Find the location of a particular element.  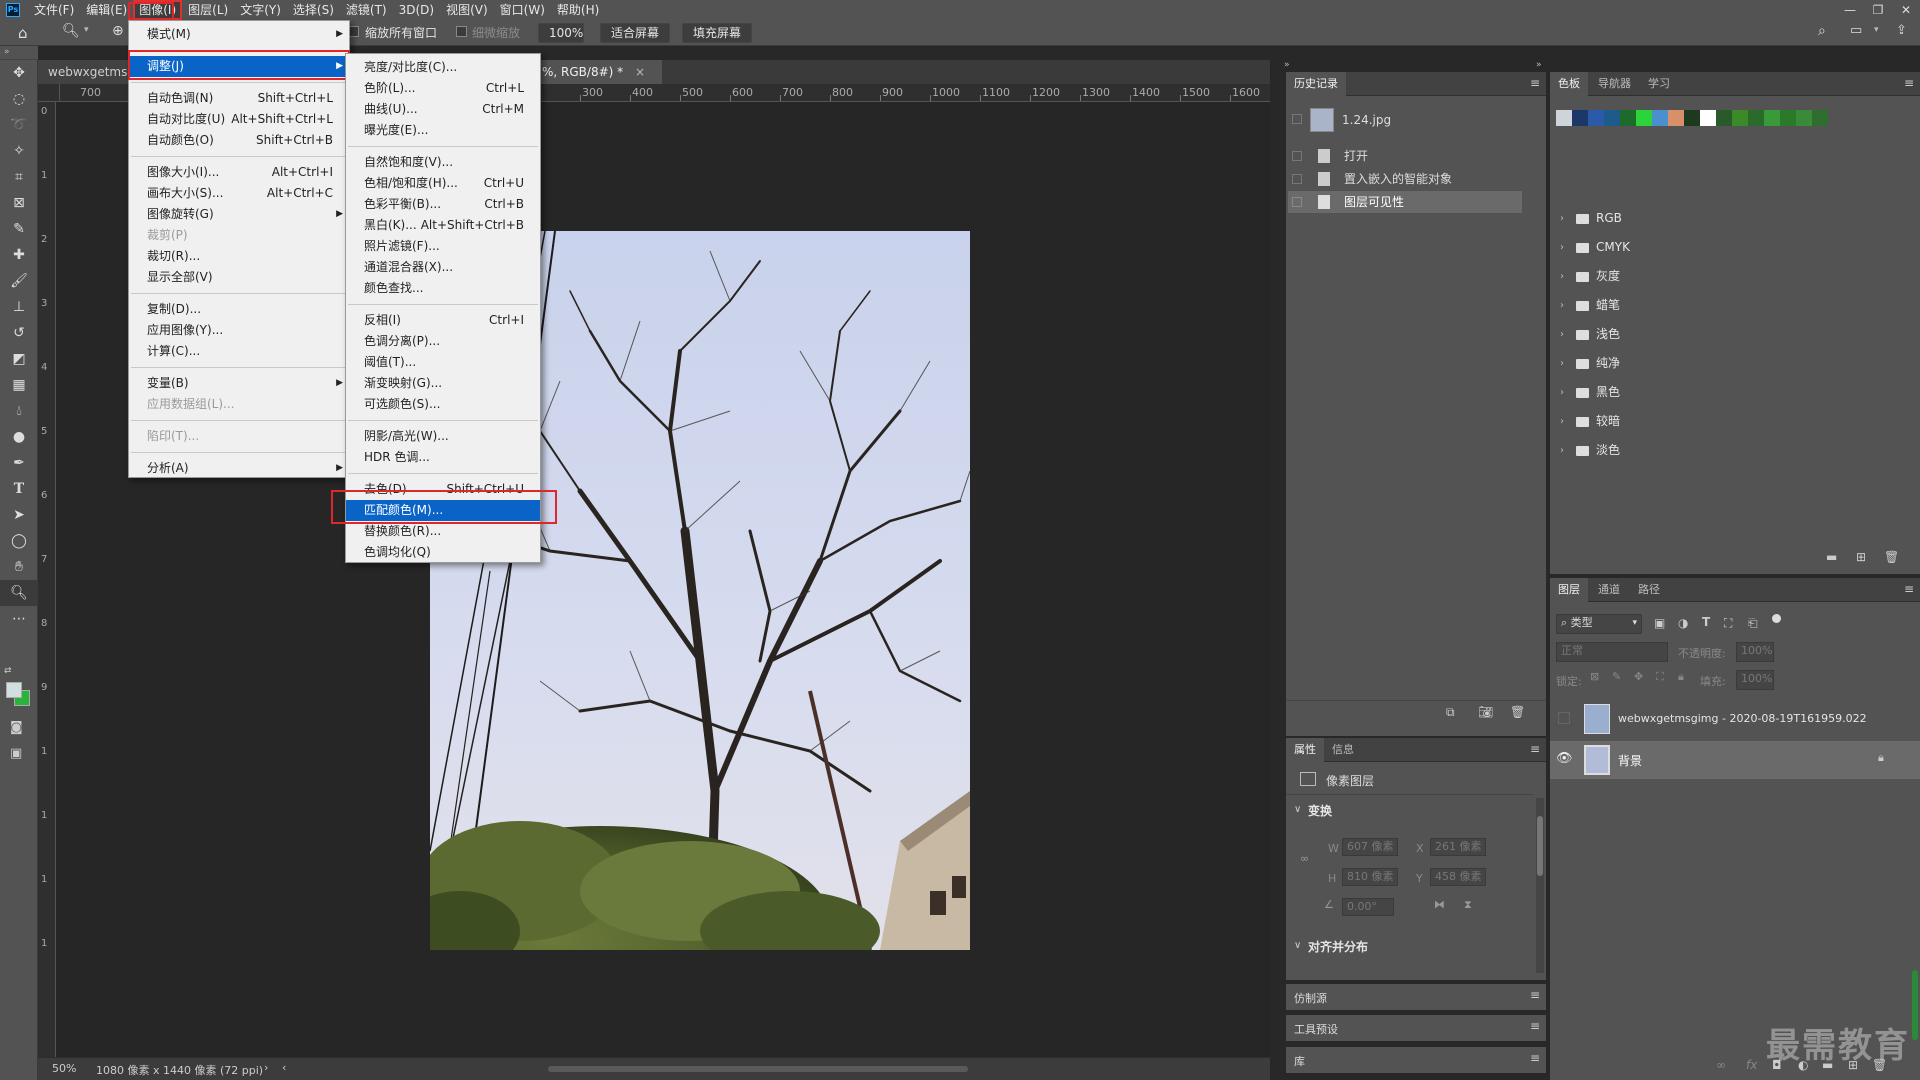

vertical-ruler: 0 1 2 3 4 5 6 7 8 9 1 1 1 1 is located at coordinates (47, 579).